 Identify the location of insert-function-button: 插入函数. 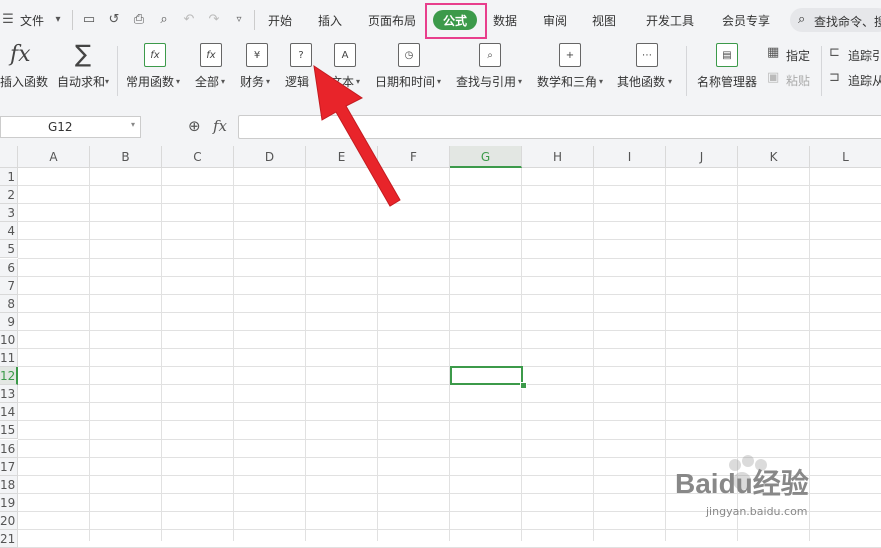
(24, 81).